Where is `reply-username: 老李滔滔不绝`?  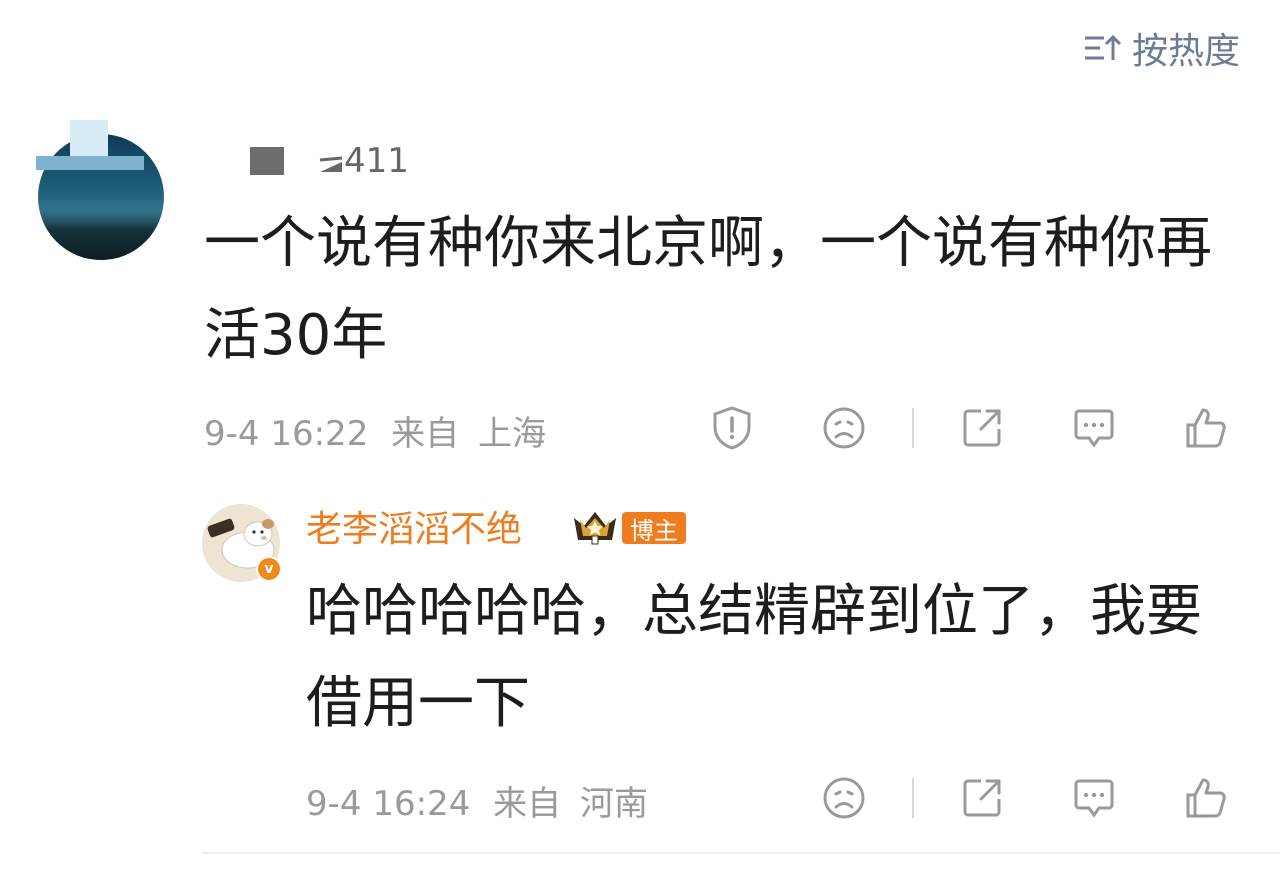 reply-username: 老李滔滔不绝 is located at coordinates (414, 526).